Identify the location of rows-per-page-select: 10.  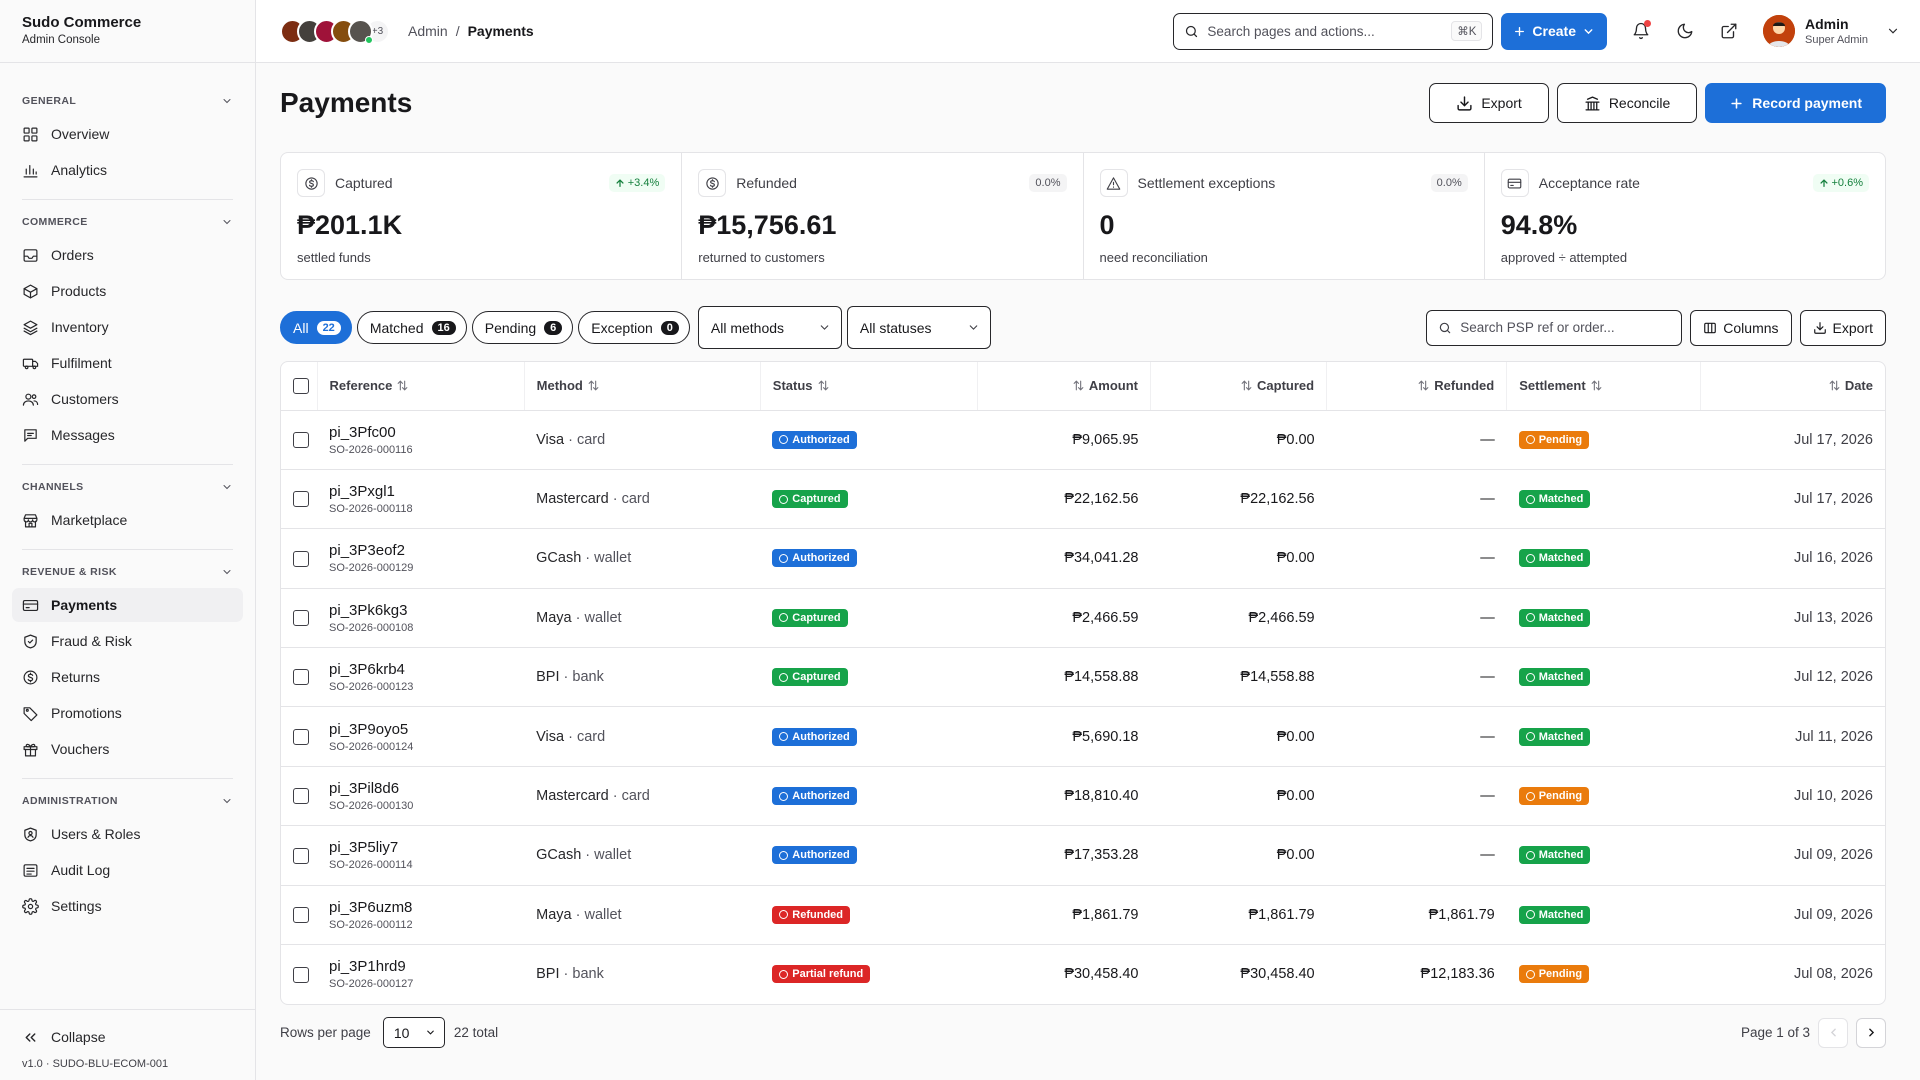
(413, 1033).